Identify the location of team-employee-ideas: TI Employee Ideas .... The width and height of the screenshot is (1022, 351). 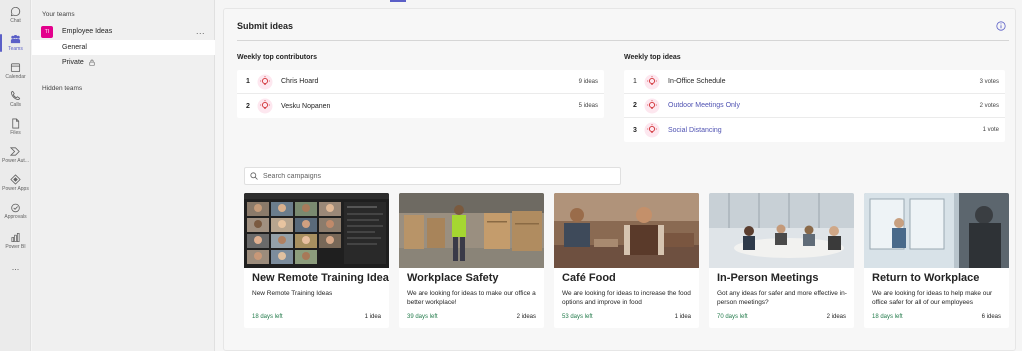
(126, 31).